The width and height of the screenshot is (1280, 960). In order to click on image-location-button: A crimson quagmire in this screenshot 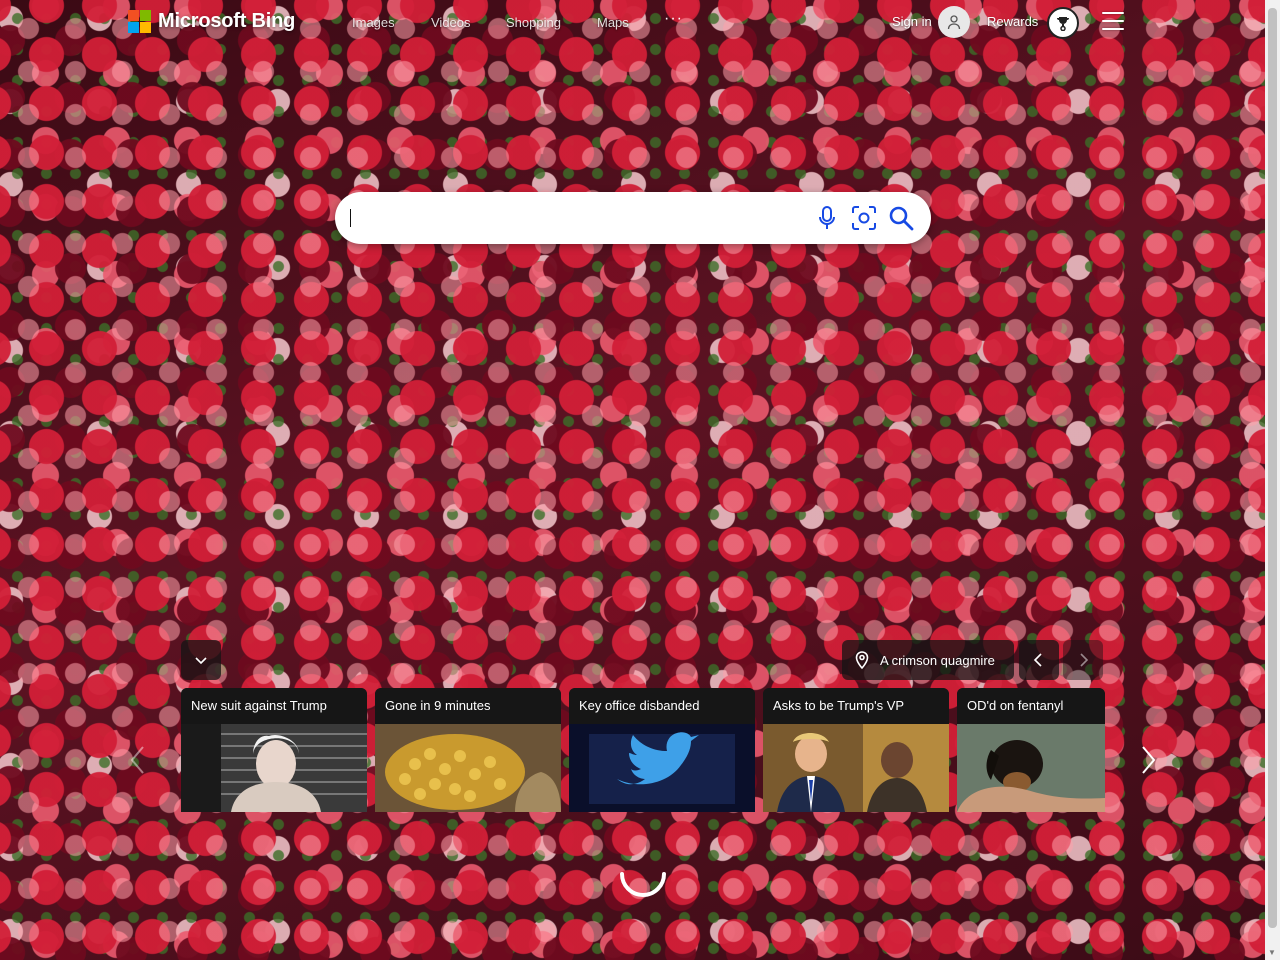, I will do `click(928, 660)`.